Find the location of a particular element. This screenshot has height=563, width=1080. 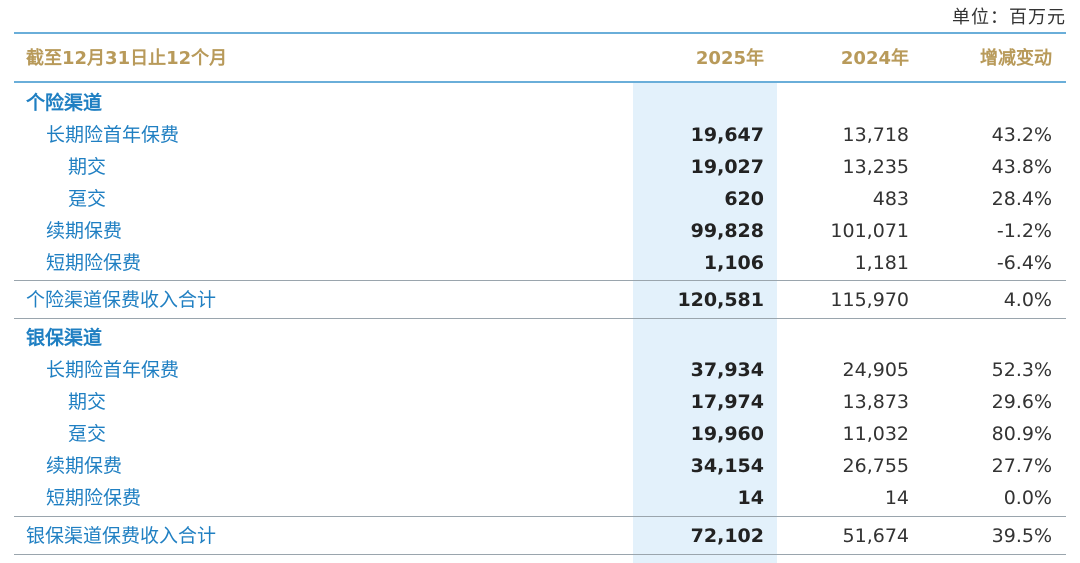

value-change: 43.2% is located at coordinates (1021, 135).